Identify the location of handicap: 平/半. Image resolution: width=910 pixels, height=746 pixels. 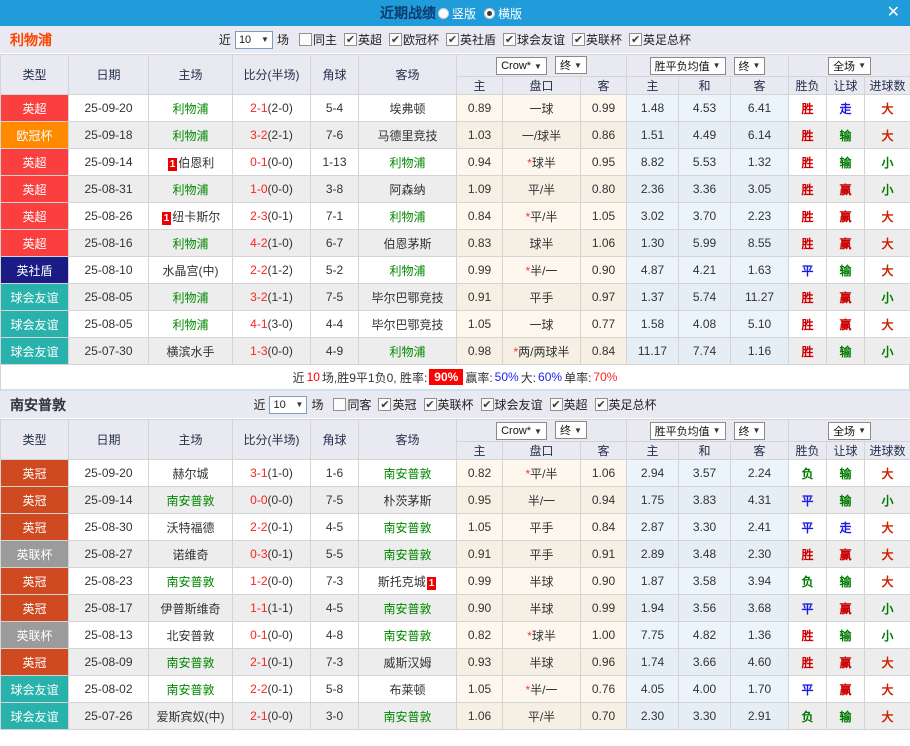
(541, 189).